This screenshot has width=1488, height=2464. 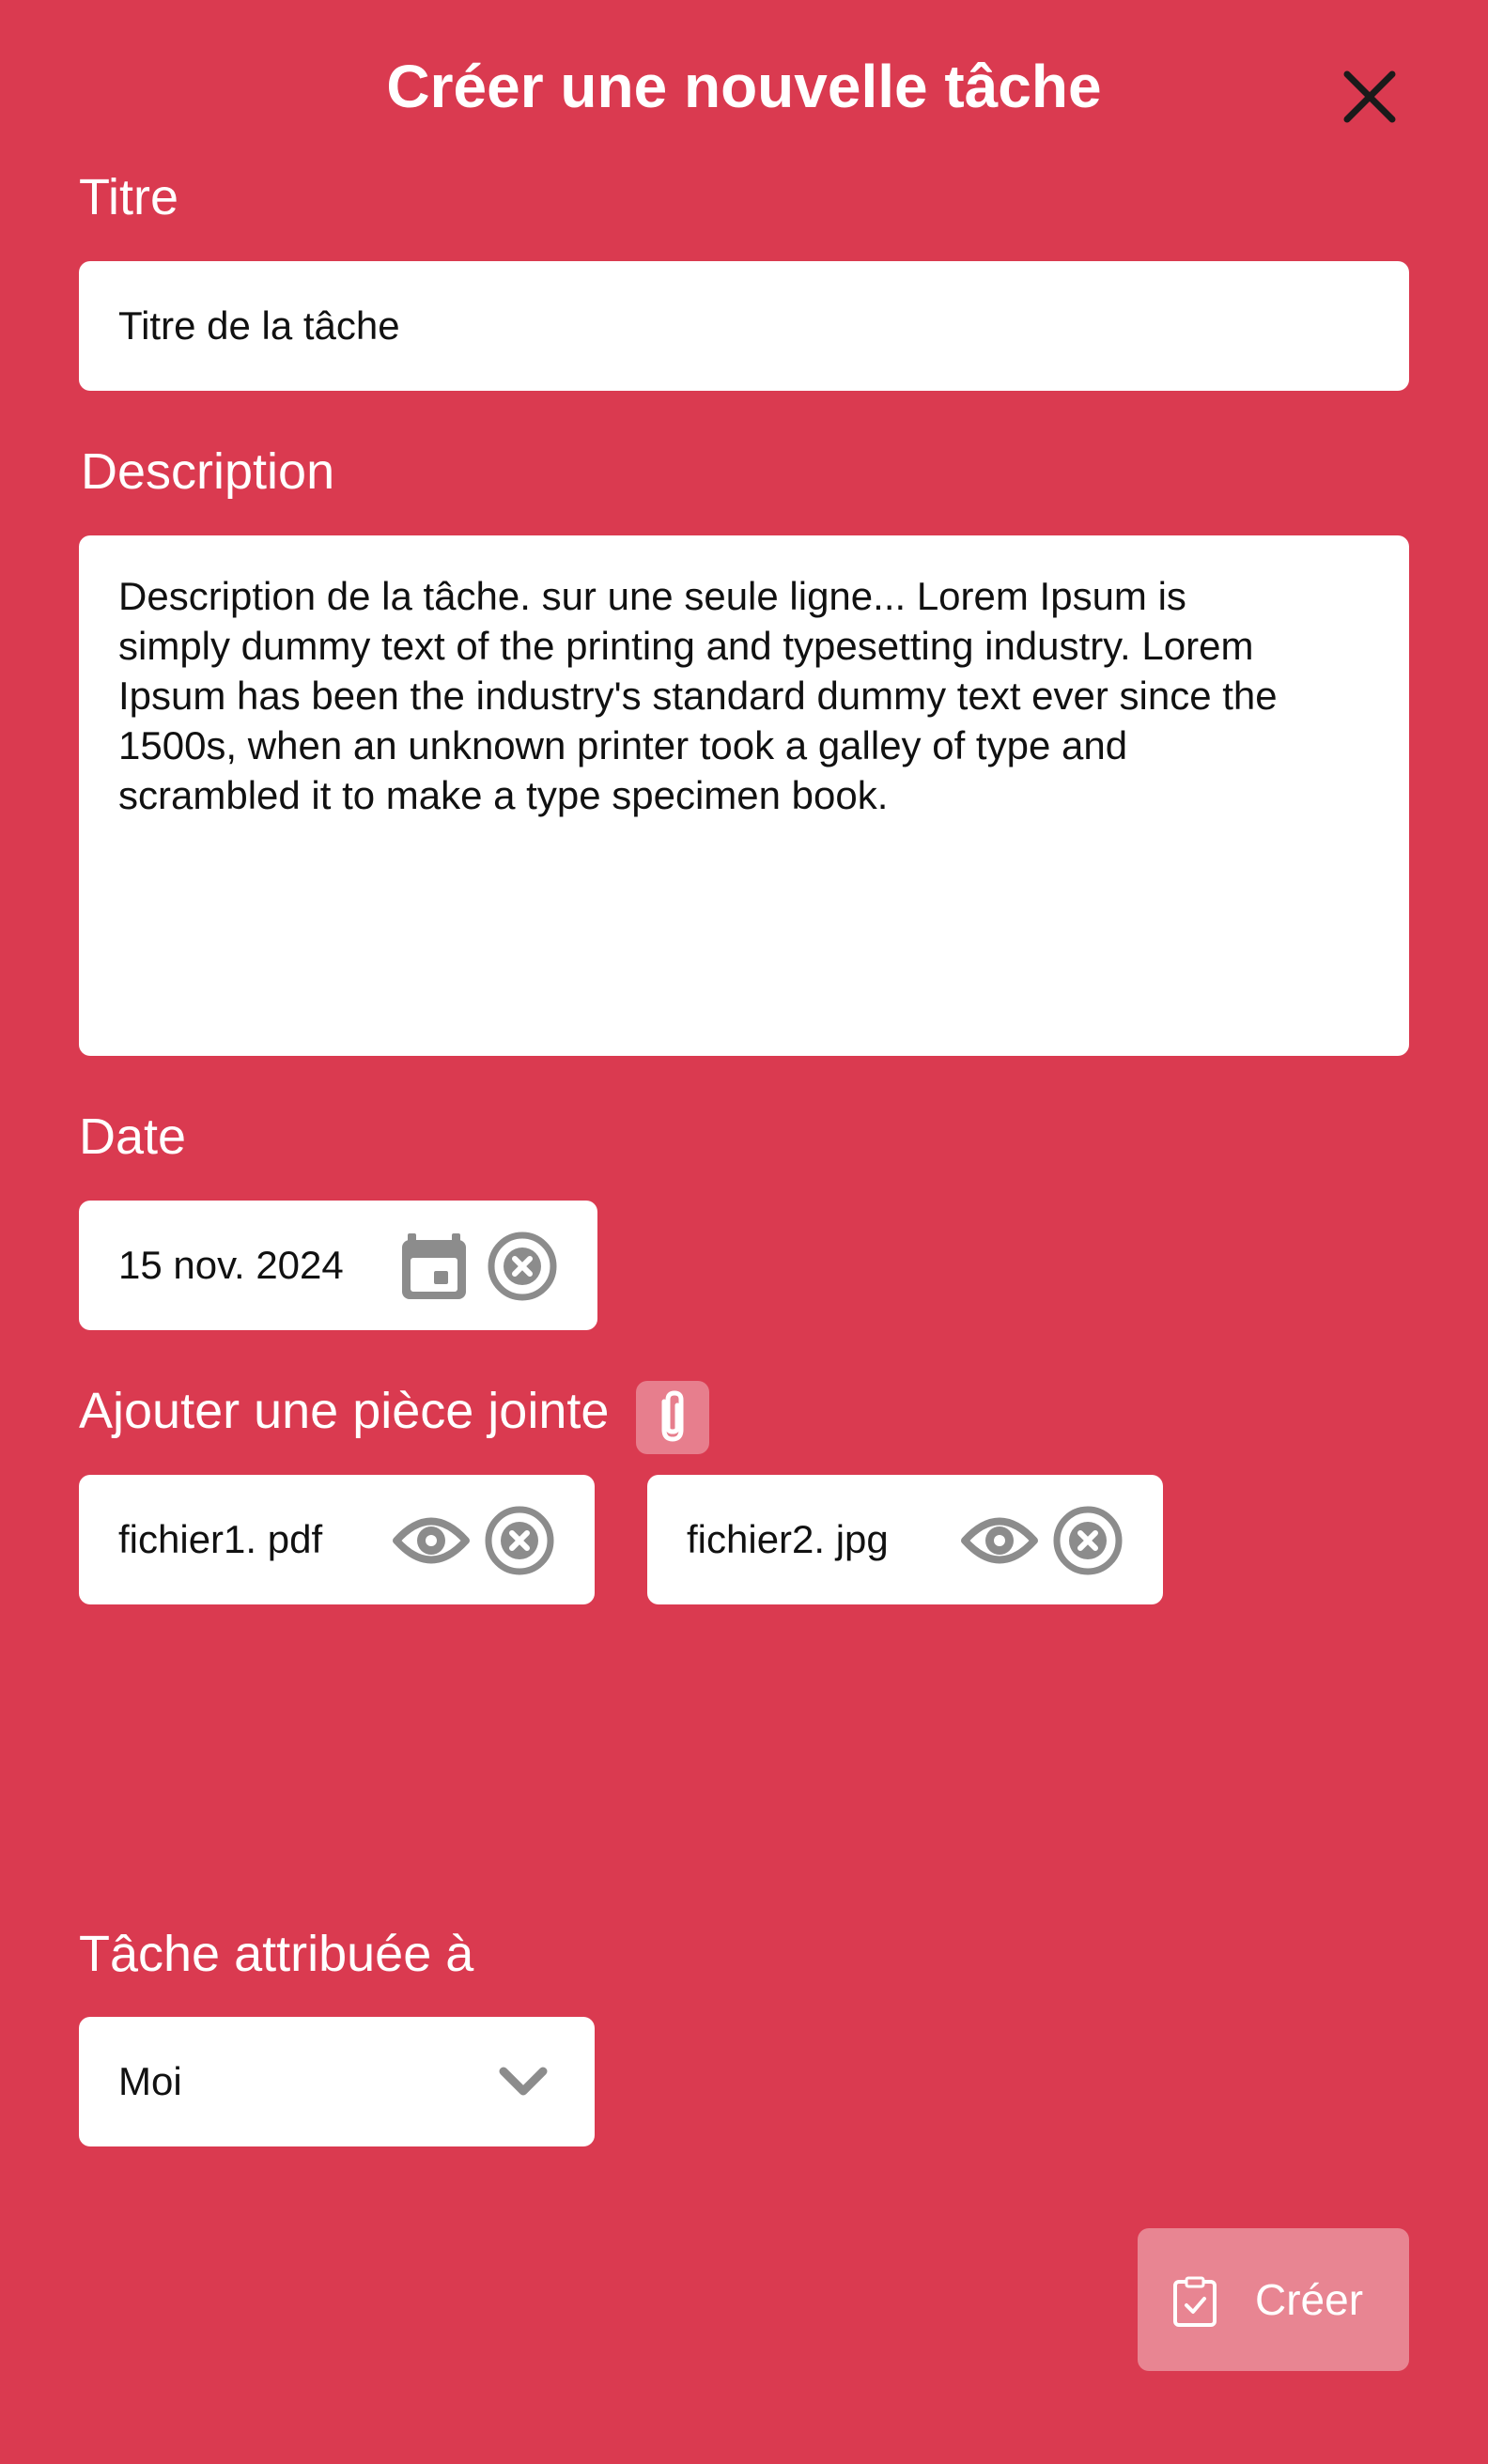 I want to click on chevron-down-icon, so click(x=523, y=2081).